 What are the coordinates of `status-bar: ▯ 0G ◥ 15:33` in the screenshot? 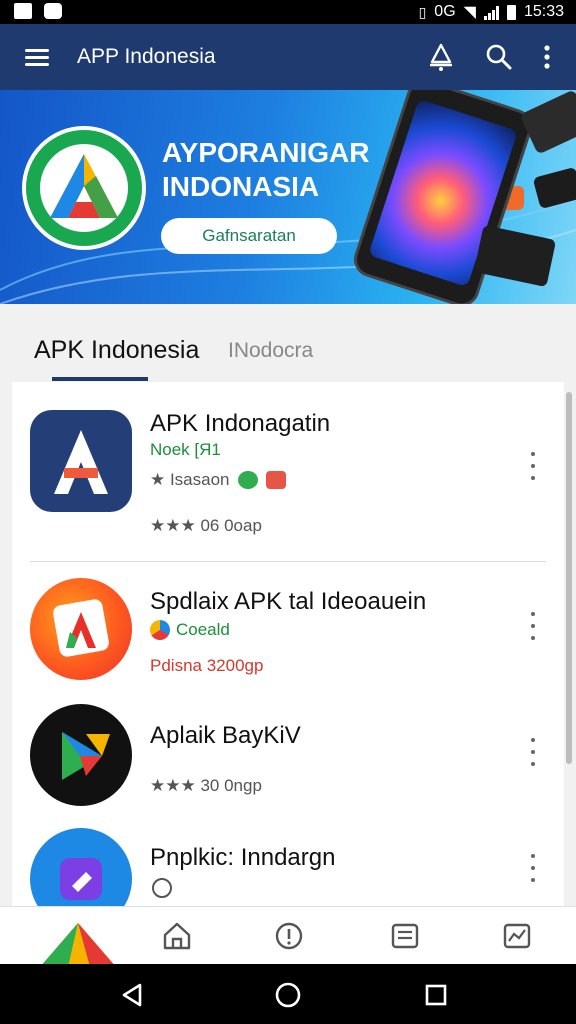 It's located at (288, 12).